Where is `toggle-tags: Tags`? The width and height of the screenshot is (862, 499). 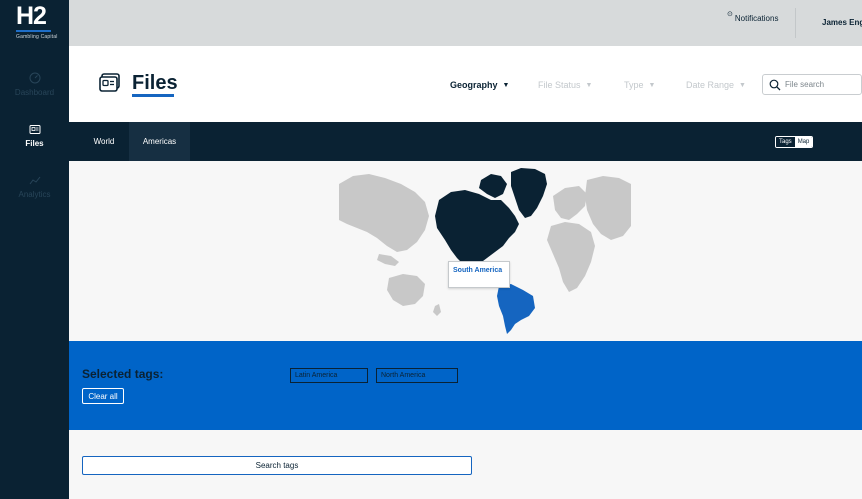
toggle-tags: Tags is located at coordinates (785, 142).